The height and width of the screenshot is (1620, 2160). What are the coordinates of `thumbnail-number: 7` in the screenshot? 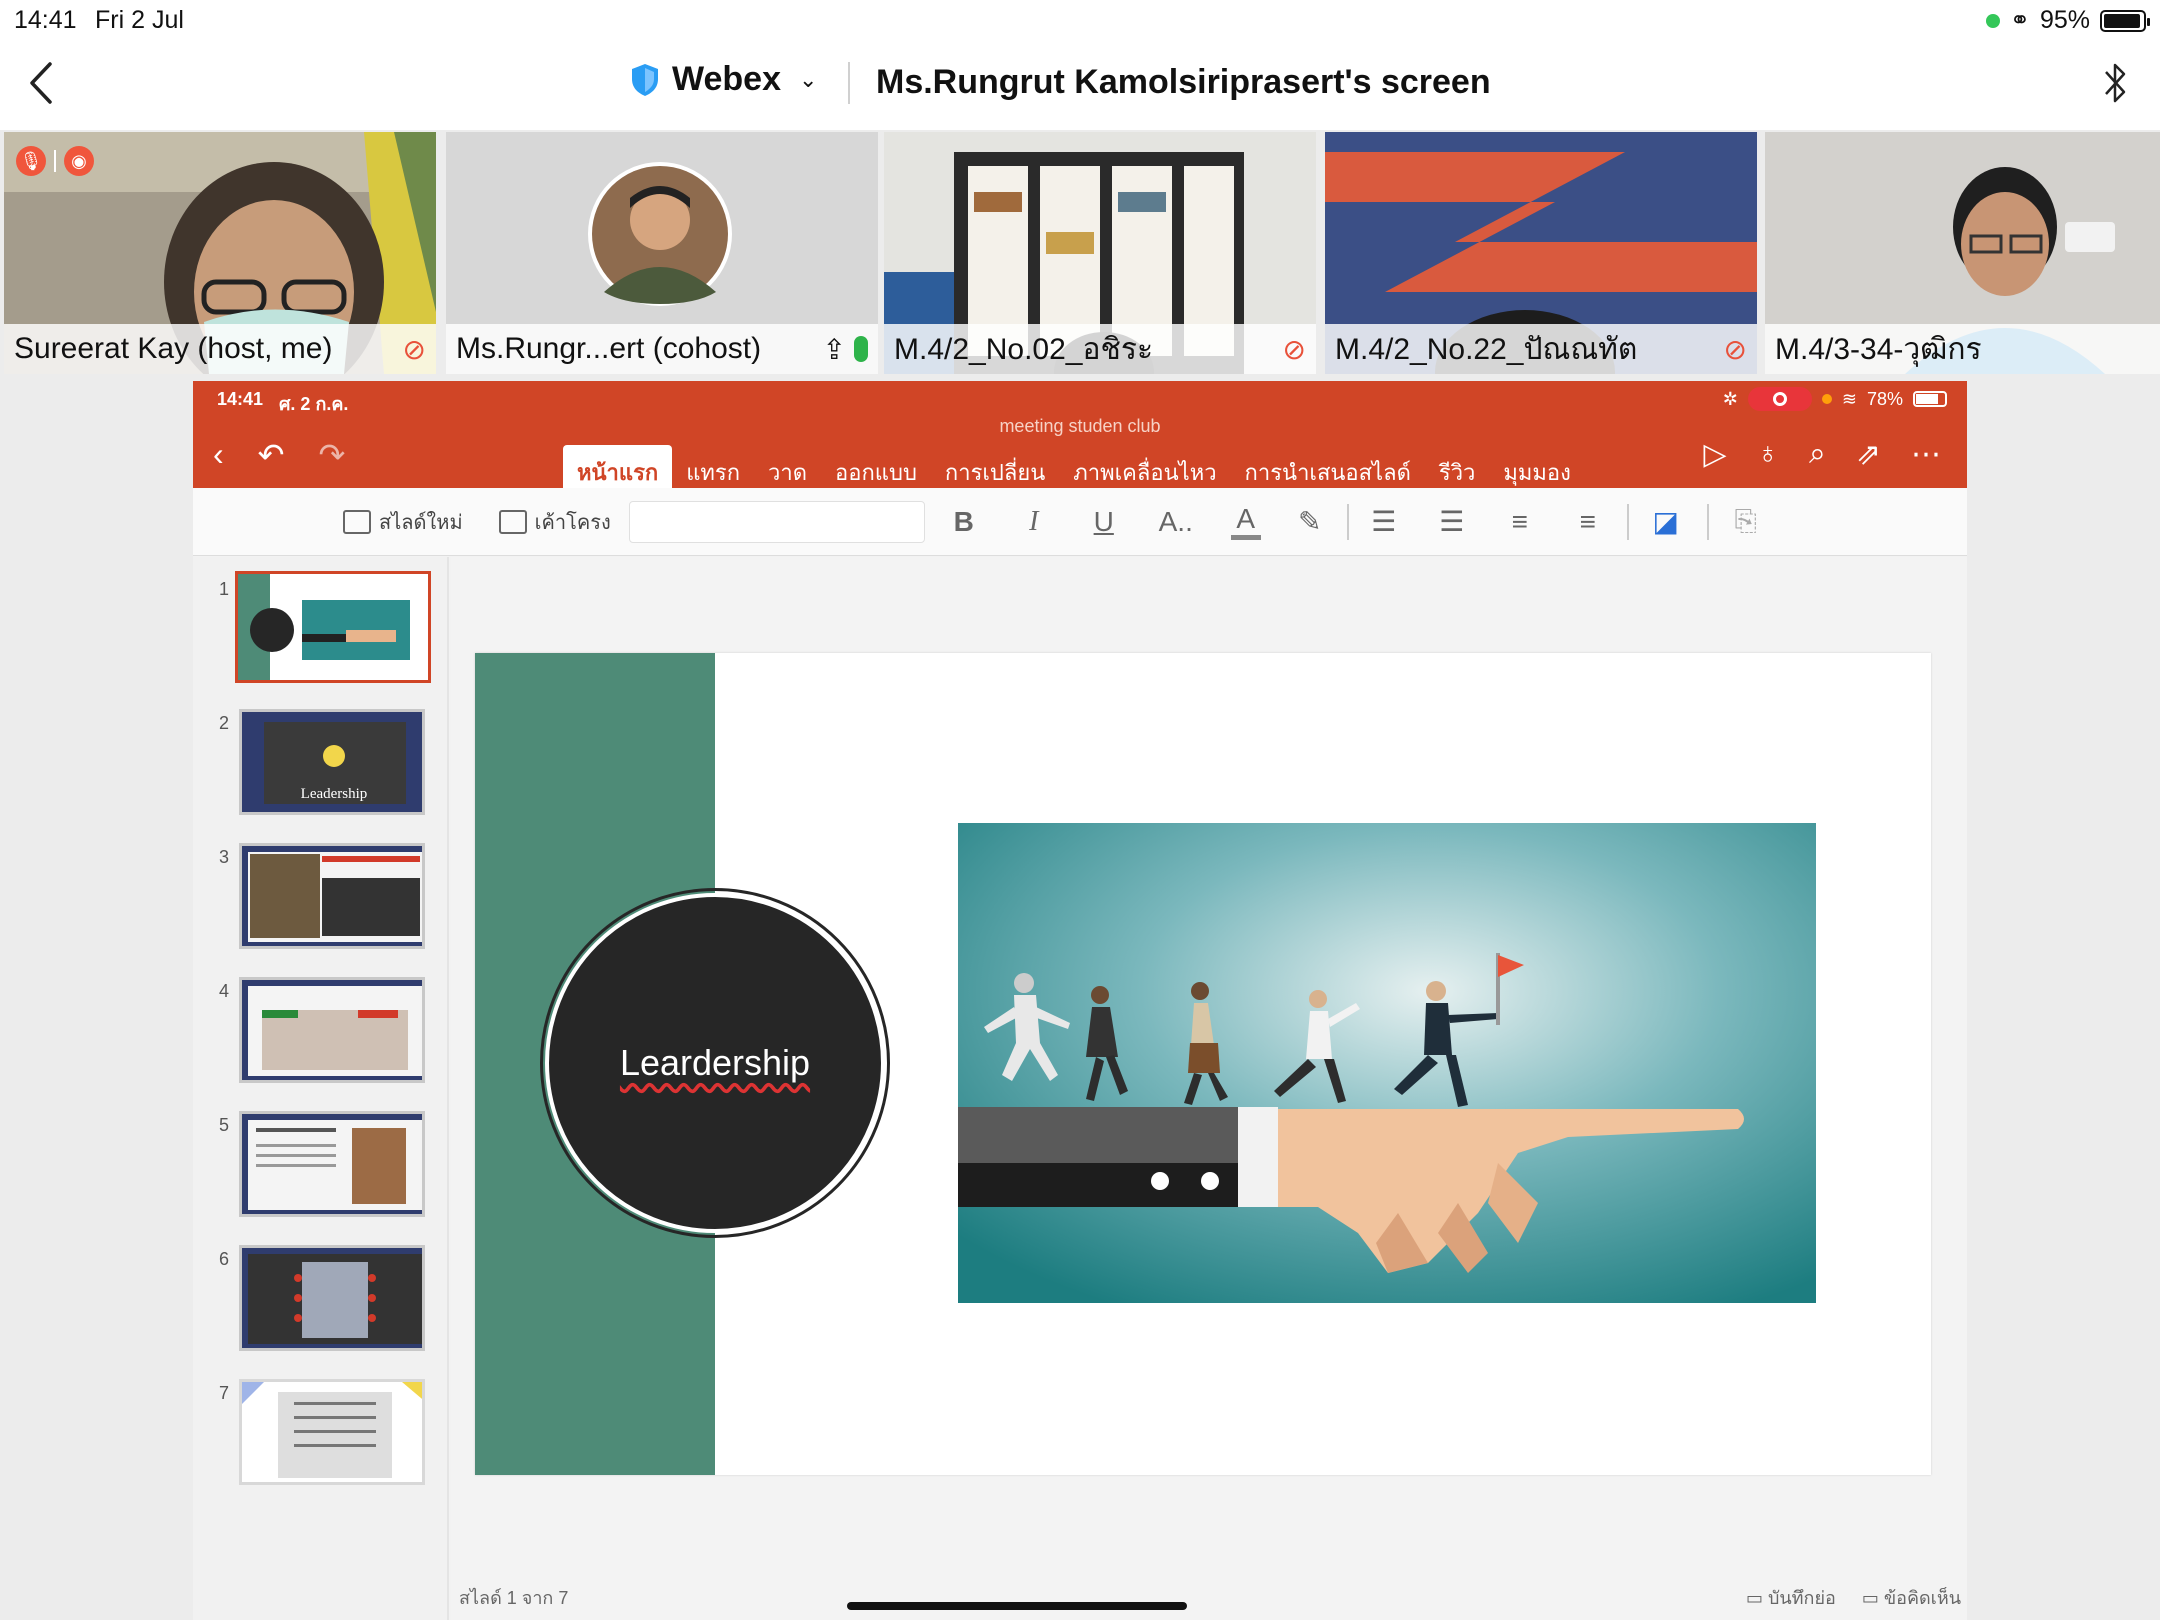 It's located at (224, 1393).